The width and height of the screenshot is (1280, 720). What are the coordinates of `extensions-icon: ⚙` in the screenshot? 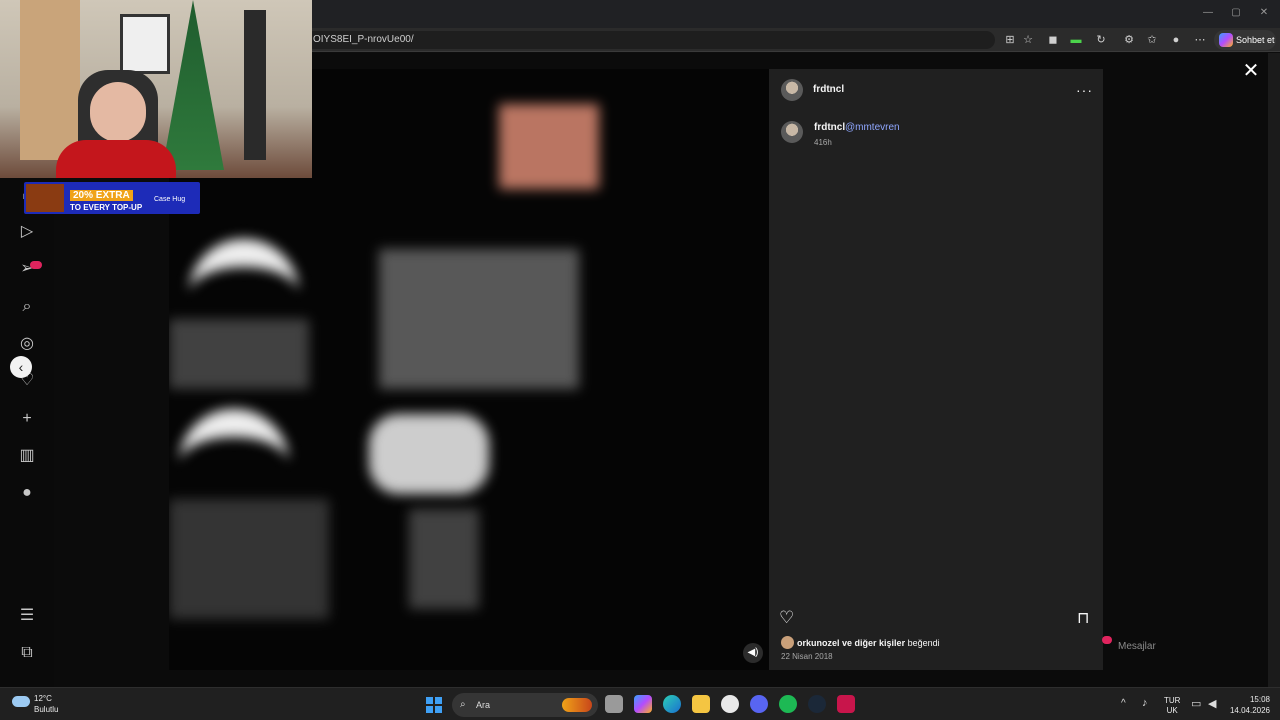 It's located at (1129, 40).